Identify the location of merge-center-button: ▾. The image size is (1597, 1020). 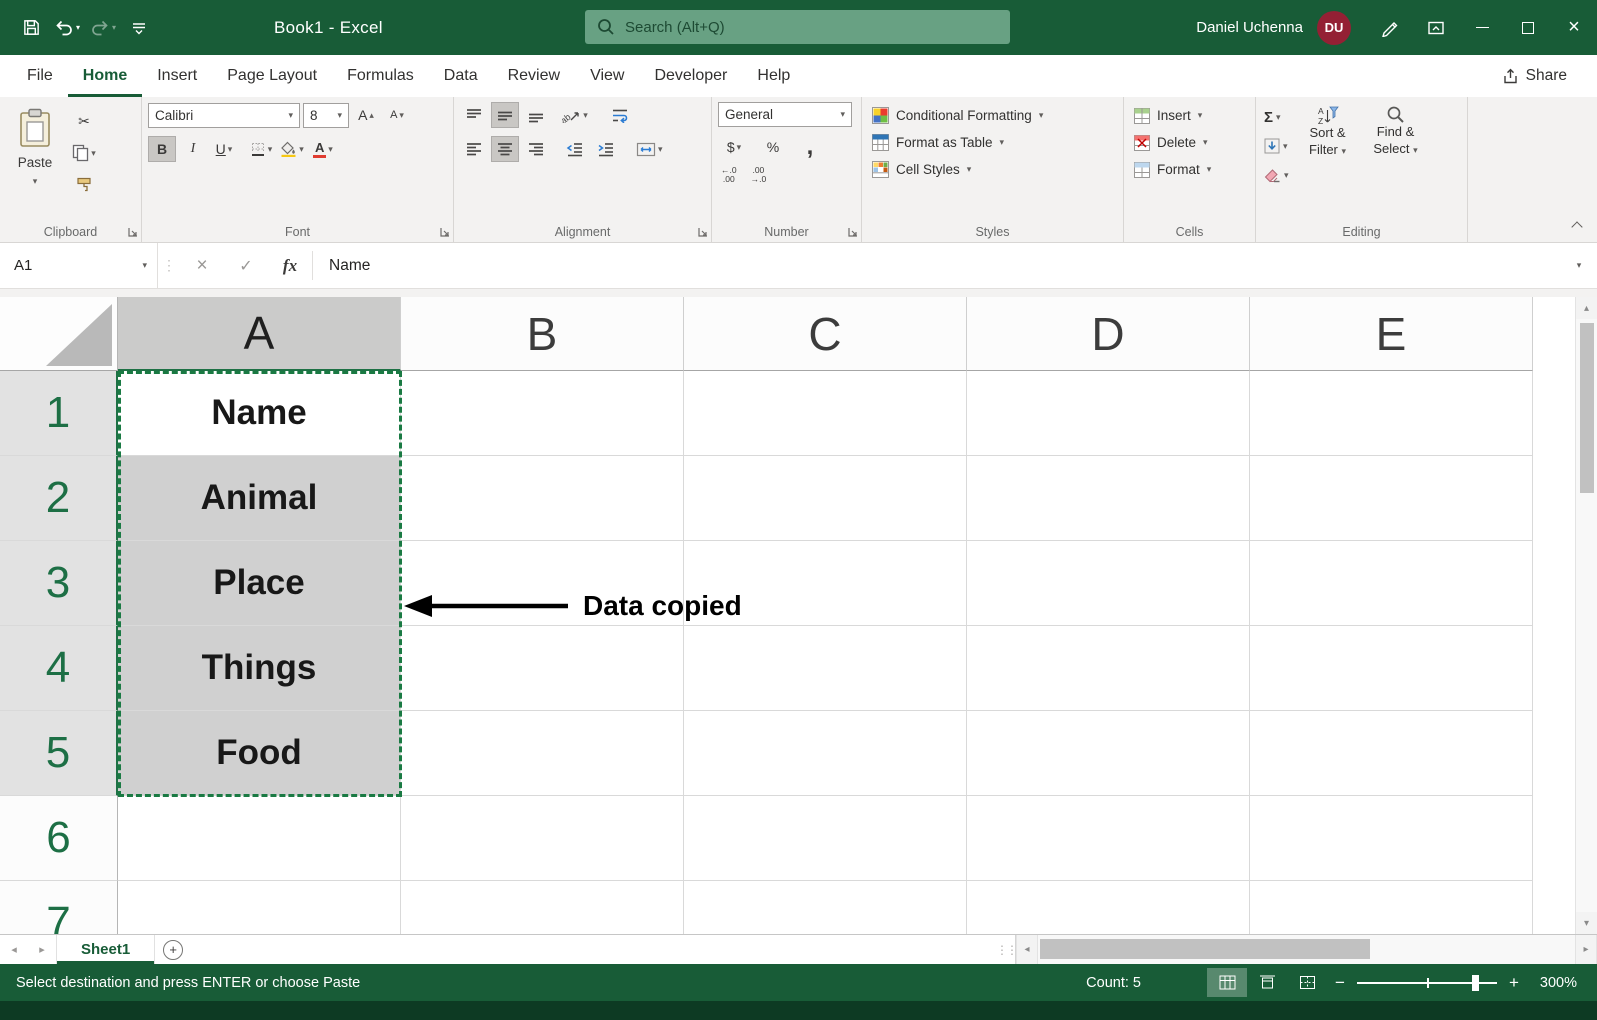
(649, 149).